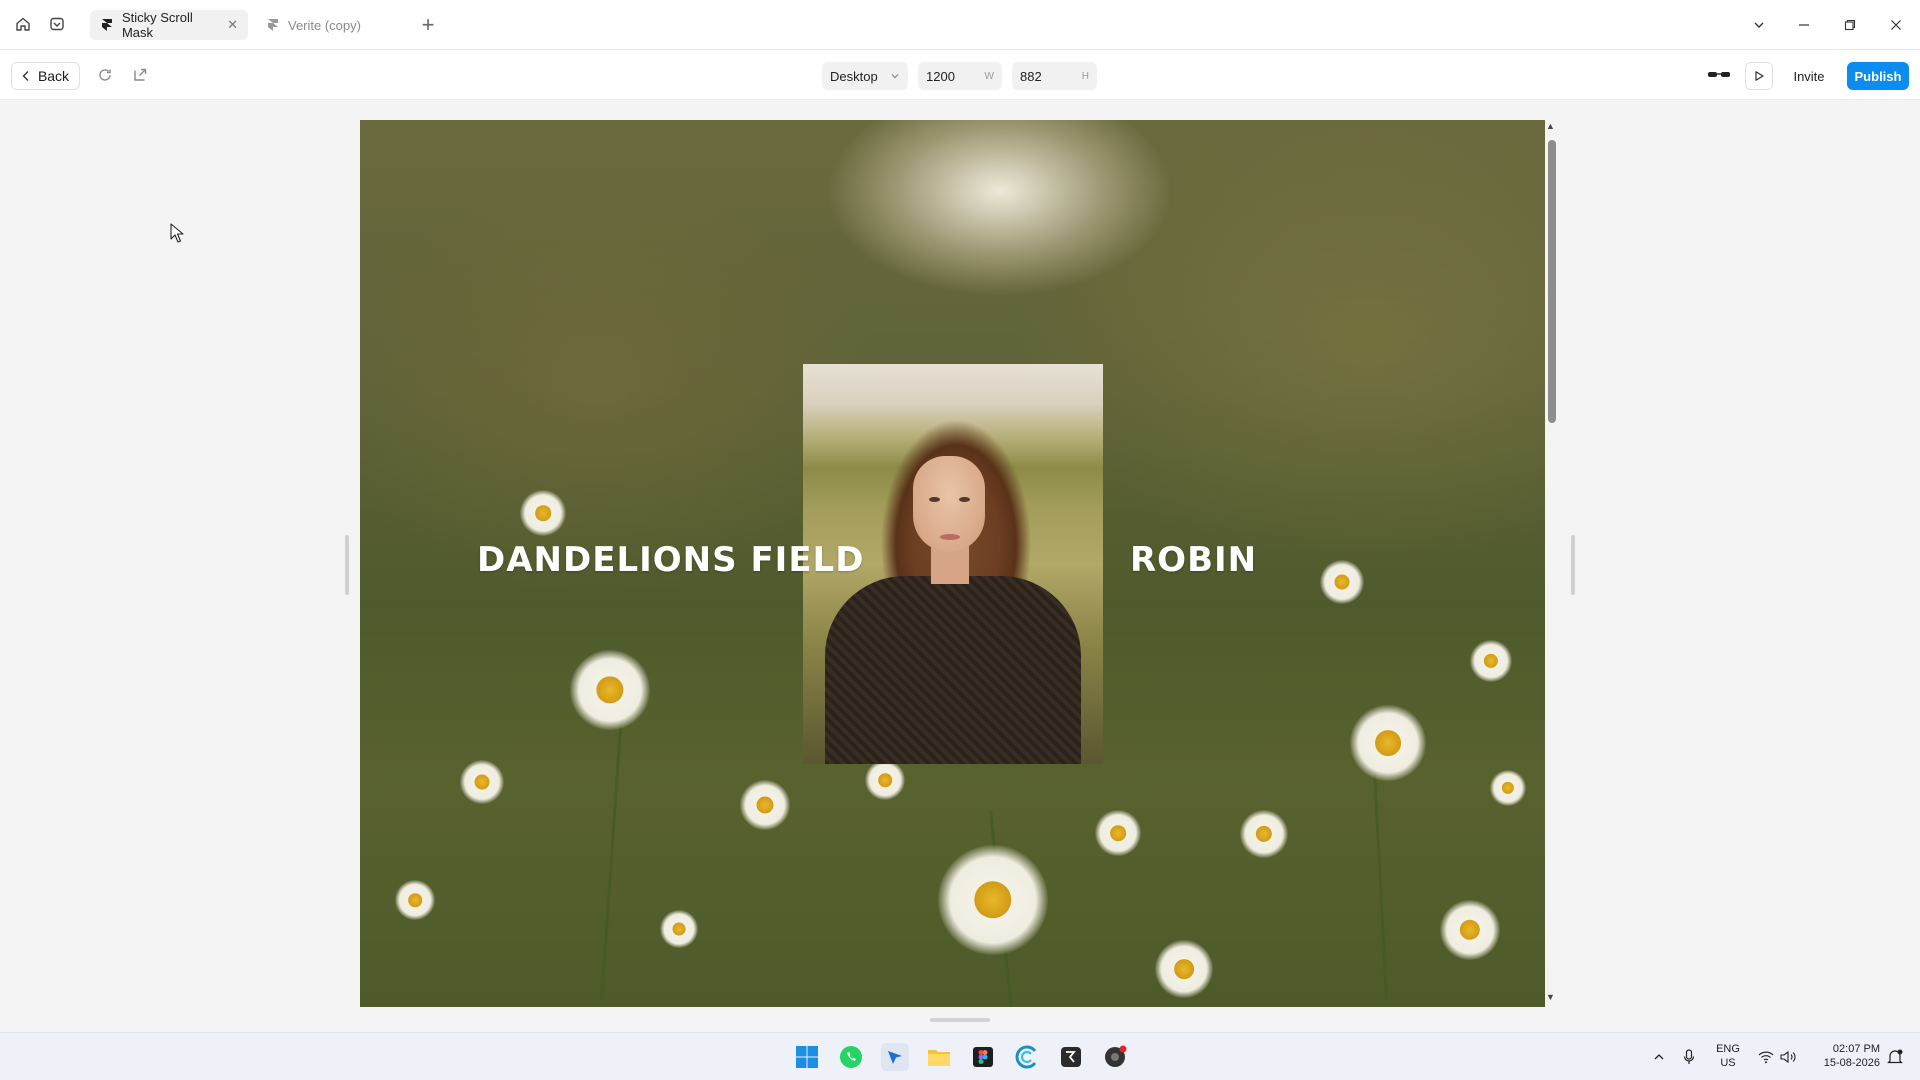 This screenshot has height=1080, width=1920. I want to click on invite-button: Invite, so click(1809, 76).